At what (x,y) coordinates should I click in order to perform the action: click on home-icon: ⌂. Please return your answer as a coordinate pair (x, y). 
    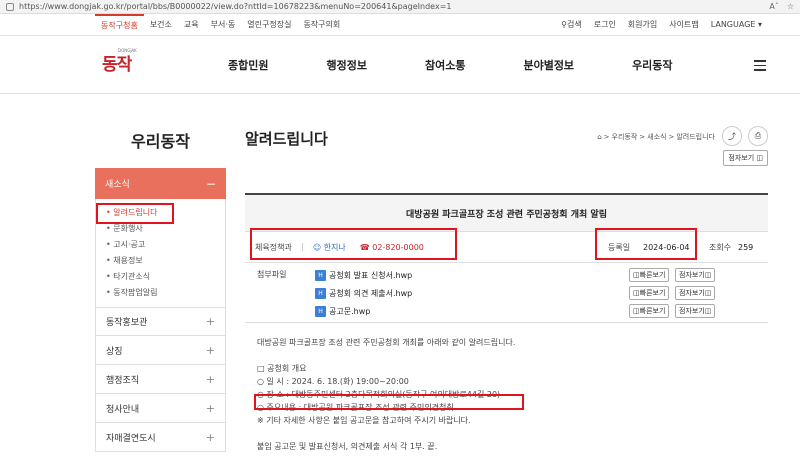
    Looking at the image, I should click on (599, 137).